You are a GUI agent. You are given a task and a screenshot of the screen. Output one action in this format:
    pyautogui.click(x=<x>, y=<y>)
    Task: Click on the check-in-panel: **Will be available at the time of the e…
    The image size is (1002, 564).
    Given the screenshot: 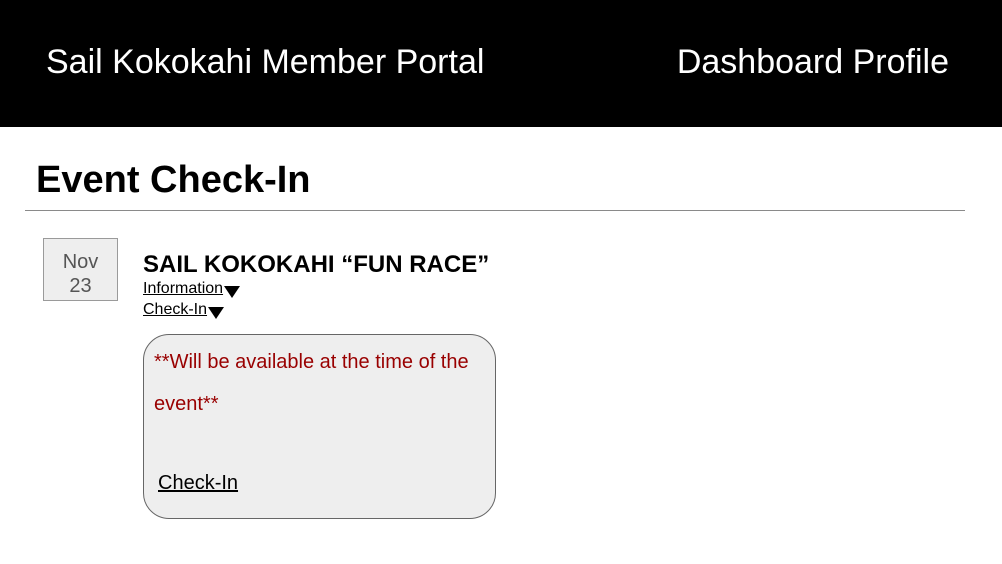 What is the action you would take?
    pyautogui.click(x=319, y=426)
    